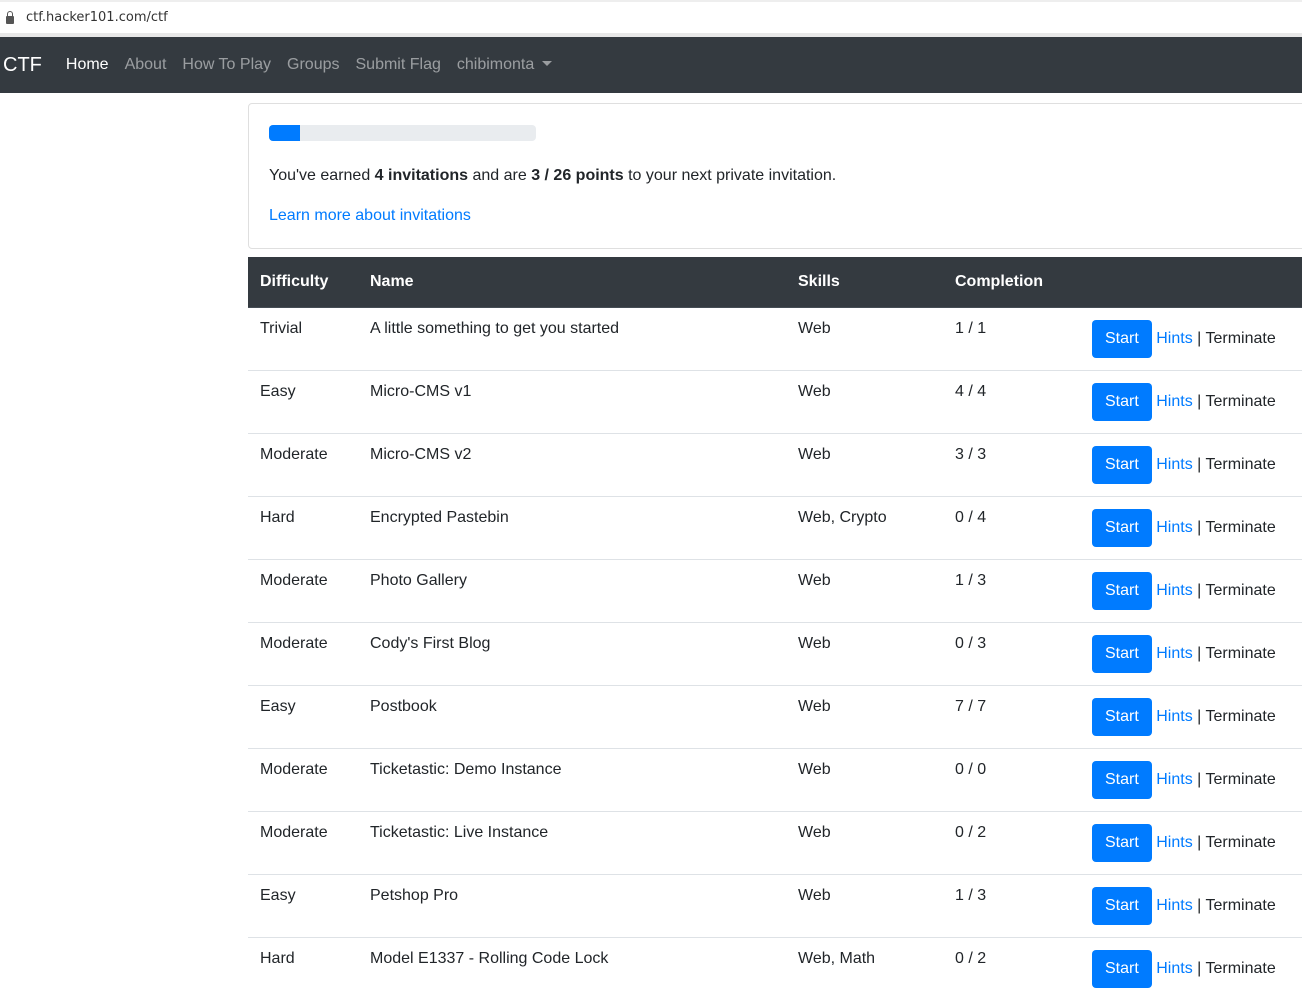  Describe the element at coordinates (87, 65) in the screenshot. I see `nav-home: Home` at that location.